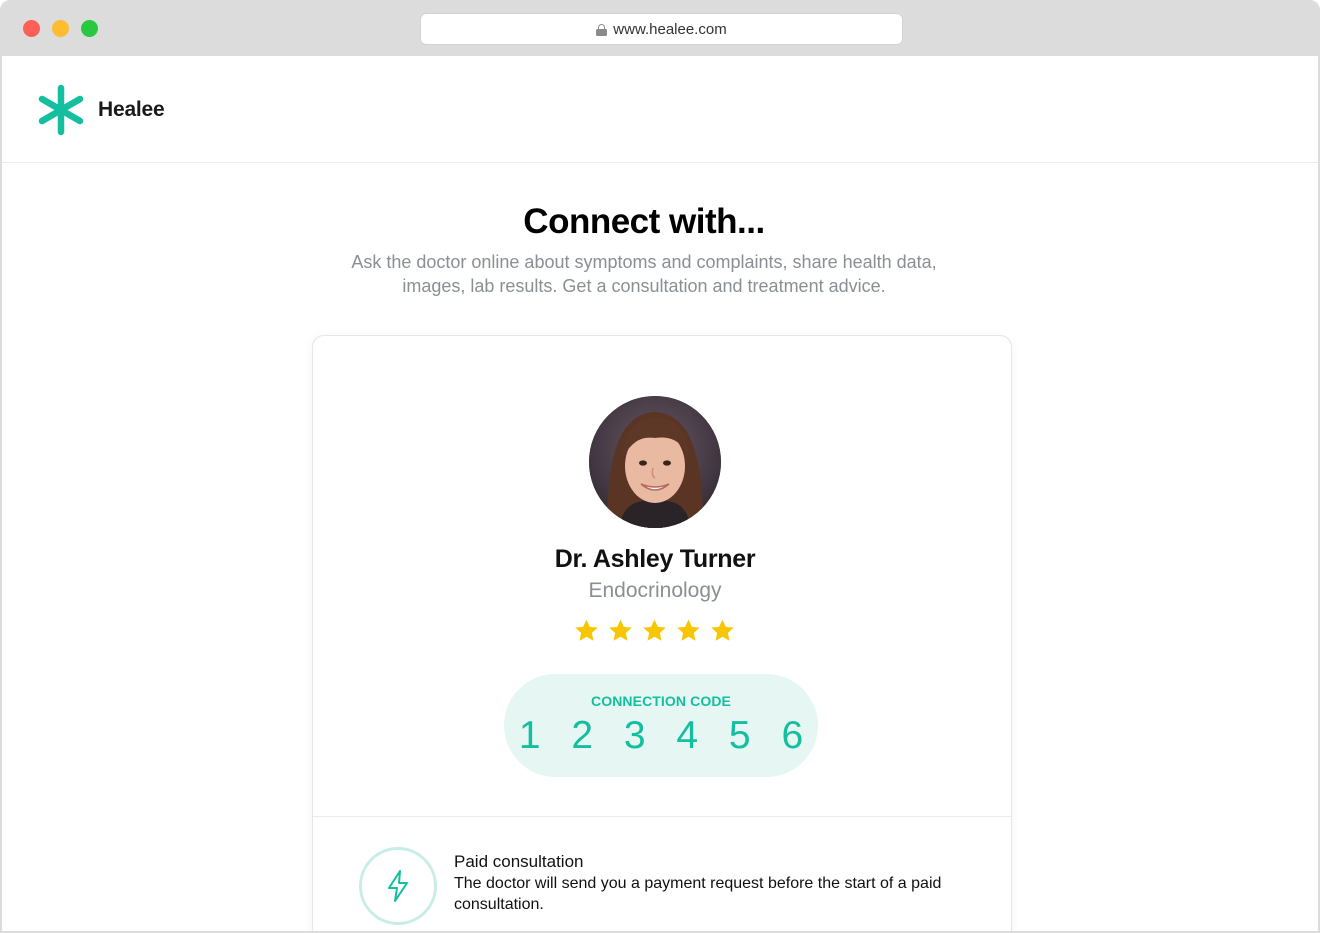 This screenshot has height=933, width=1320. I want to click on browser-titlebar: www.healee.com, so click(660, 29).